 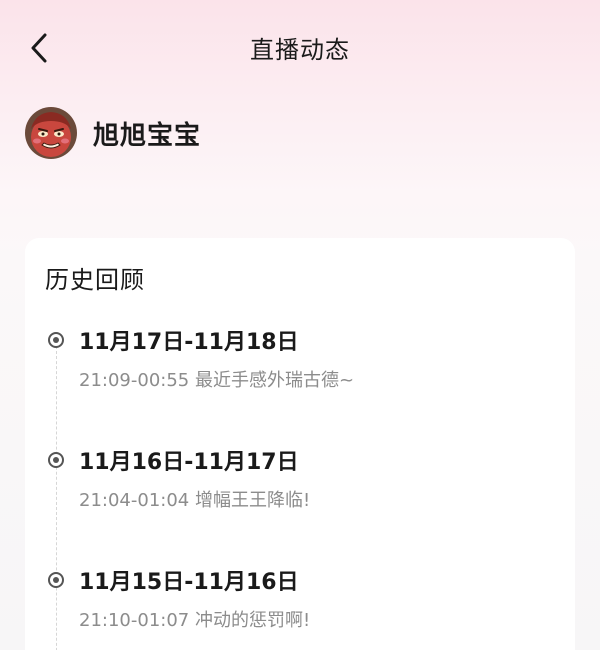 I want to click on item-date: 11月16日-11月17日, so click(x=189, y=462).